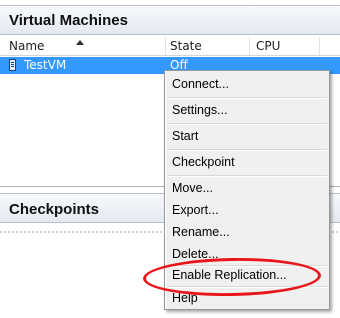 This screenshot has height=318, width=340. I want to click on virtual-machine-icon, so click(12, 65).